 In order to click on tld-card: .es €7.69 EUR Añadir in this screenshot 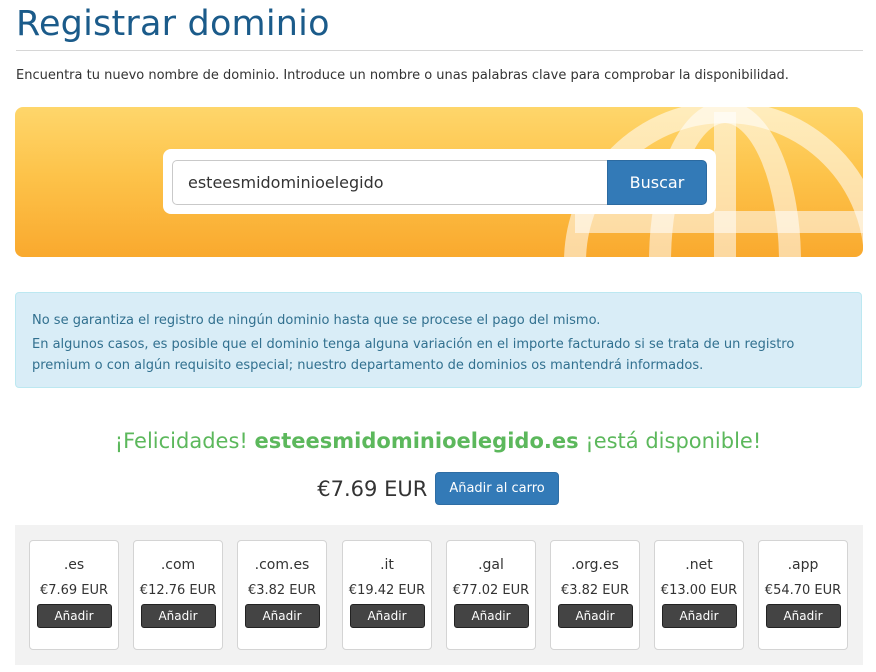, I will do `click(74, 595)`.